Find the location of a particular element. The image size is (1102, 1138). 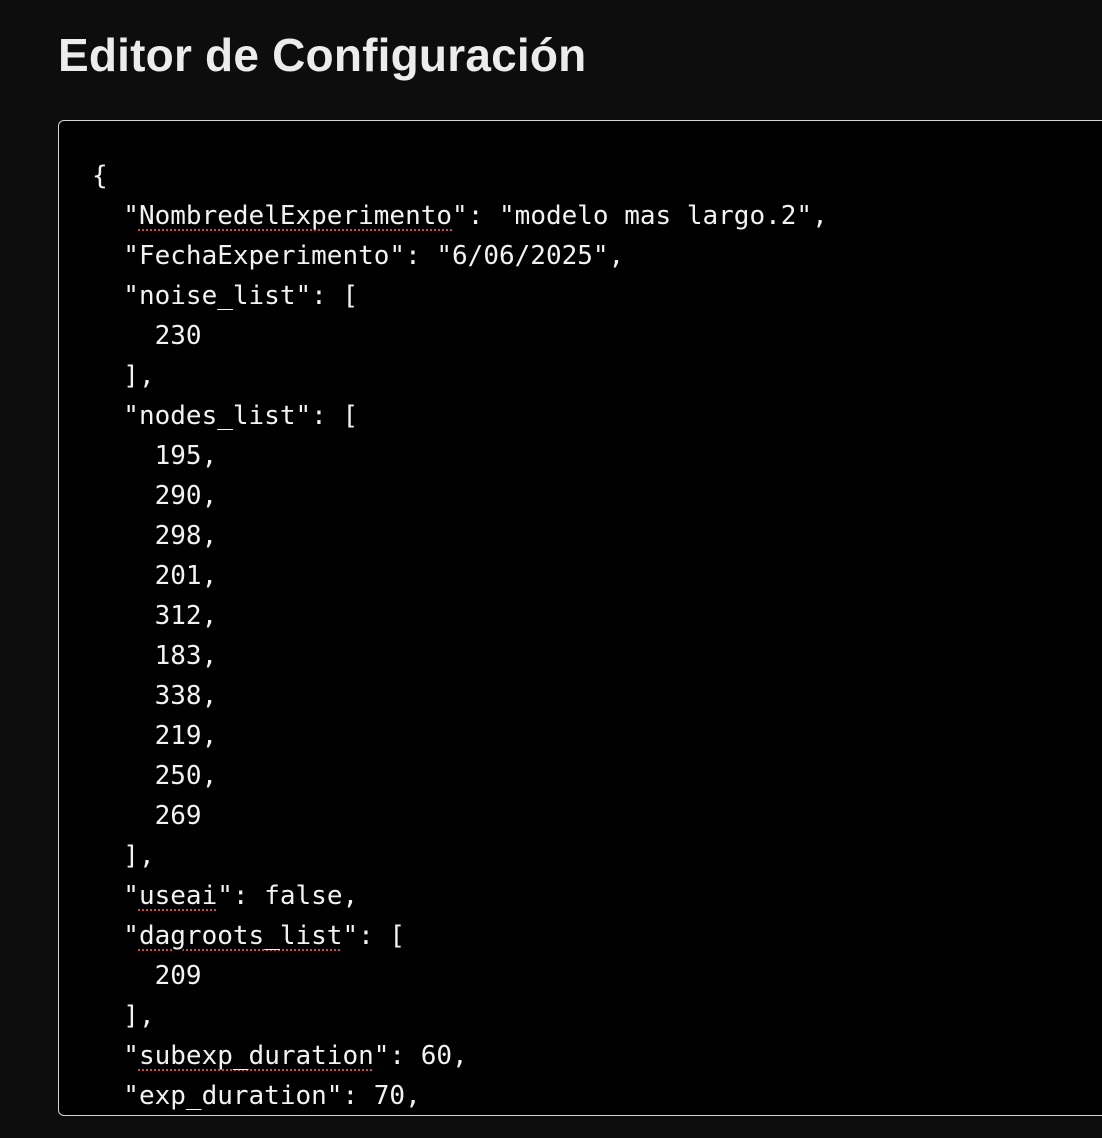

code-text: 269 is located at coordinates (147, 816).